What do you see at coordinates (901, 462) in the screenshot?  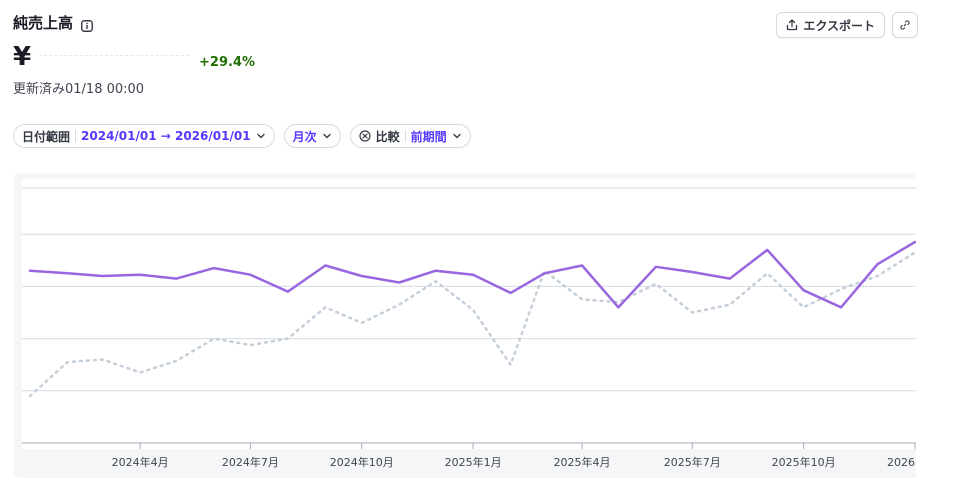 I see `x-tick-label: 2026` at bounding box center [901, 462].